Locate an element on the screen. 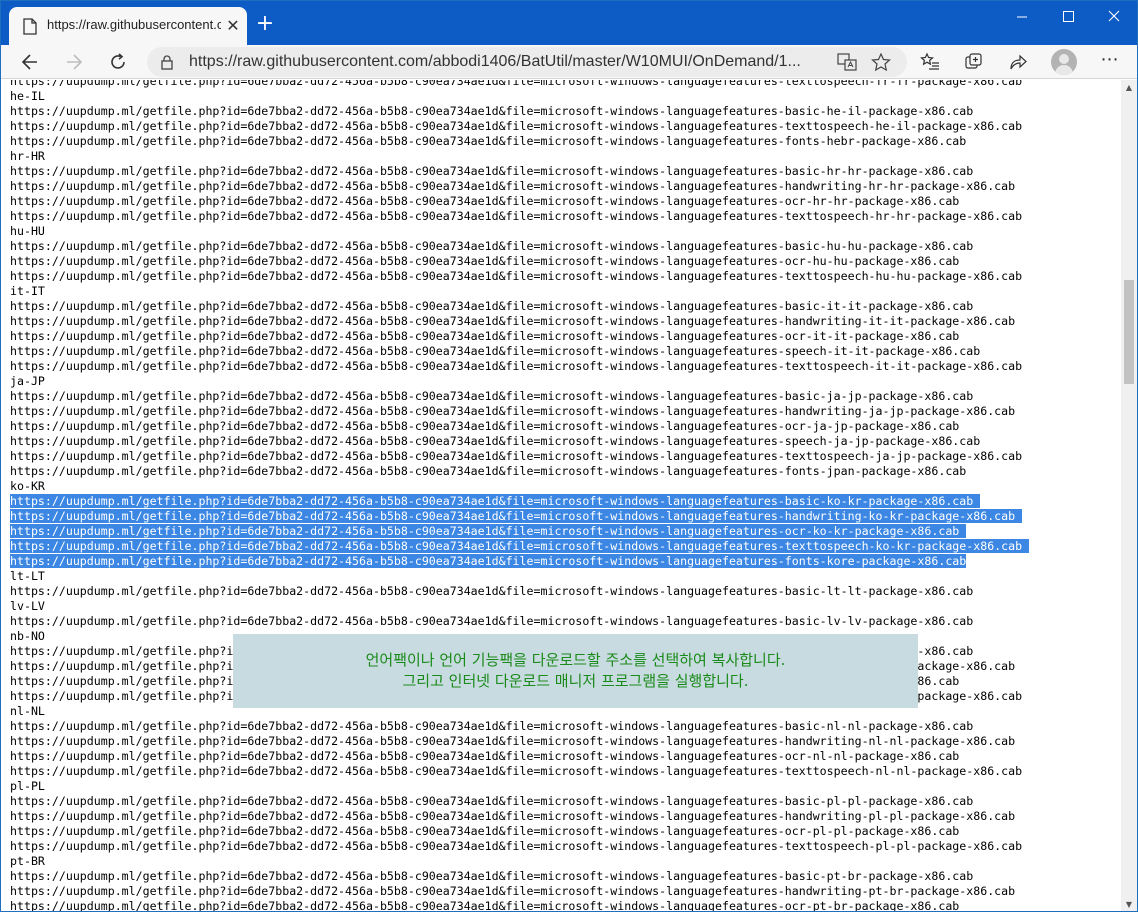 Image resolution: width=1138 pixels, height=912 pixels. refresh-button is located at coordinates (118, 62).